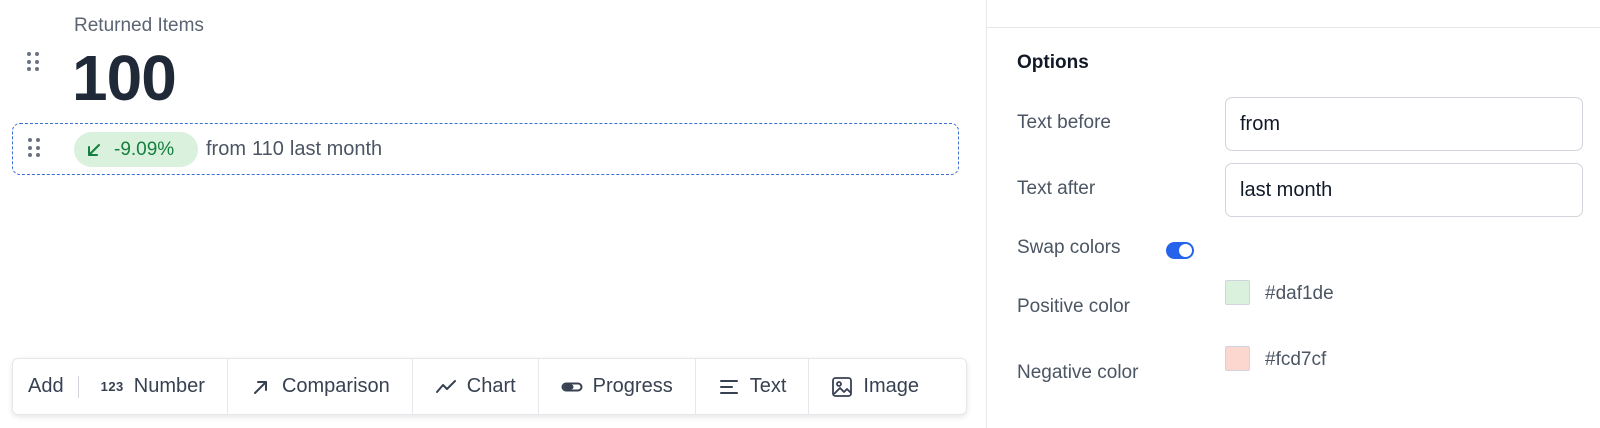 This screenshot has width=1600, height=428. Describe the element at coordinates (112, 386) in the screenshot. I see `number-icon: 123` at that location.